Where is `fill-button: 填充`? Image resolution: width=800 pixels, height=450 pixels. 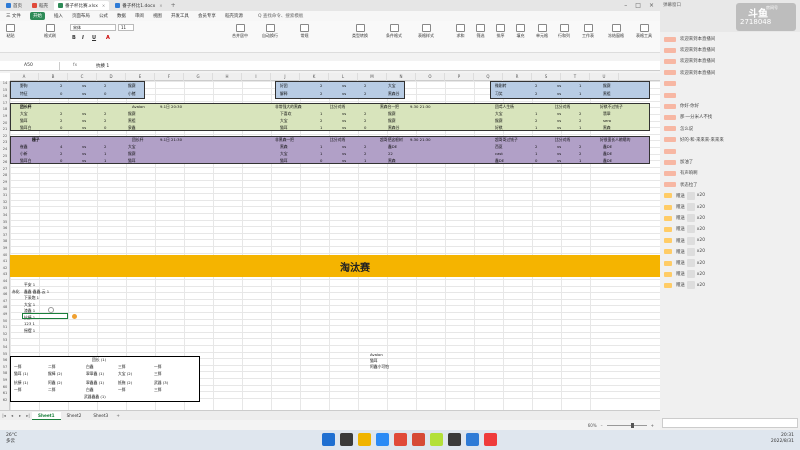
fill-button: 填充 is located at coordinates (520, 31).